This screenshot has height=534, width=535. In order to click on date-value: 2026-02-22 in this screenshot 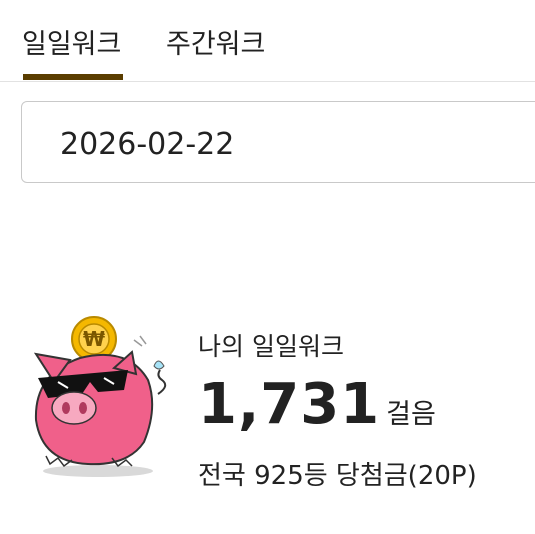, I will do `click(147, 144)`.